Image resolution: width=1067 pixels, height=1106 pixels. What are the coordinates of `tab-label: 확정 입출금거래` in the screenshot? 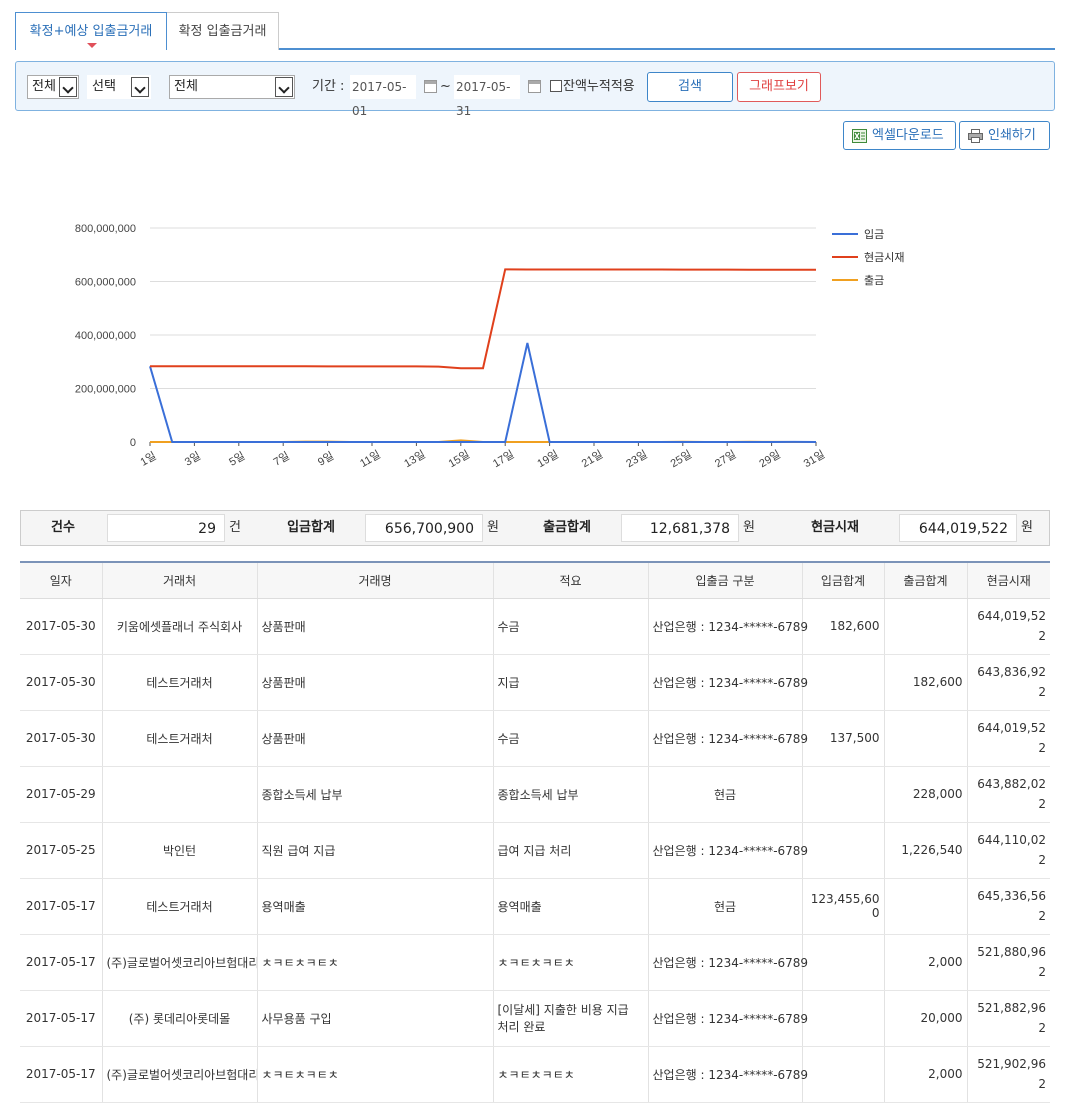 It's located at (222, 31).